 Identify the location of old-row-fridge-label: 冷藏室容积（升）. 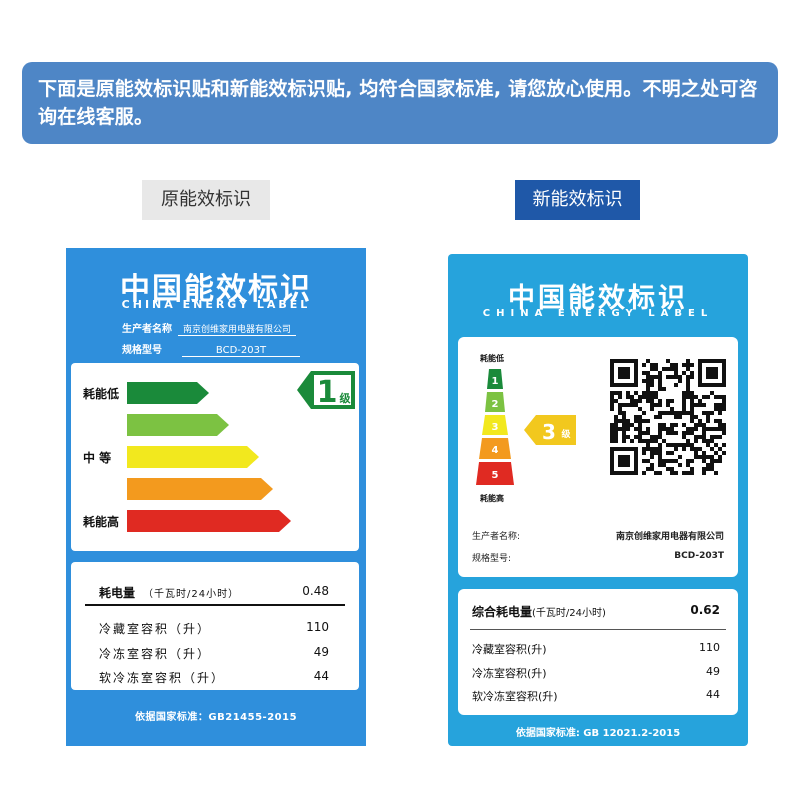
(155, 629).